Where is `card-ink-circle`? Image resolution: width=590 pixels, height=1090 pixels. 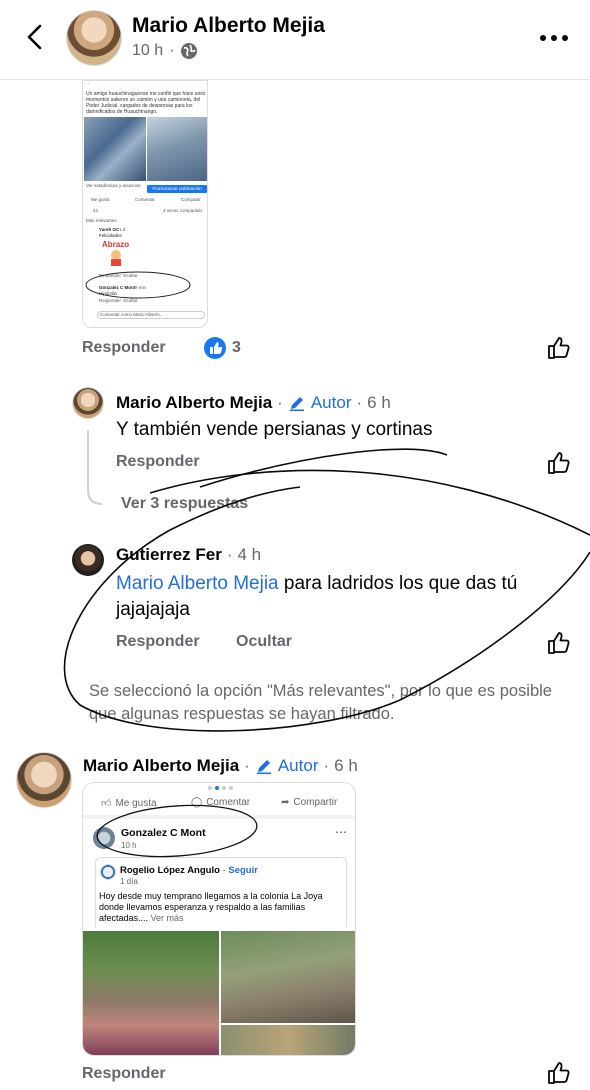 card-ink-circle is located at coordinates (177, 831).